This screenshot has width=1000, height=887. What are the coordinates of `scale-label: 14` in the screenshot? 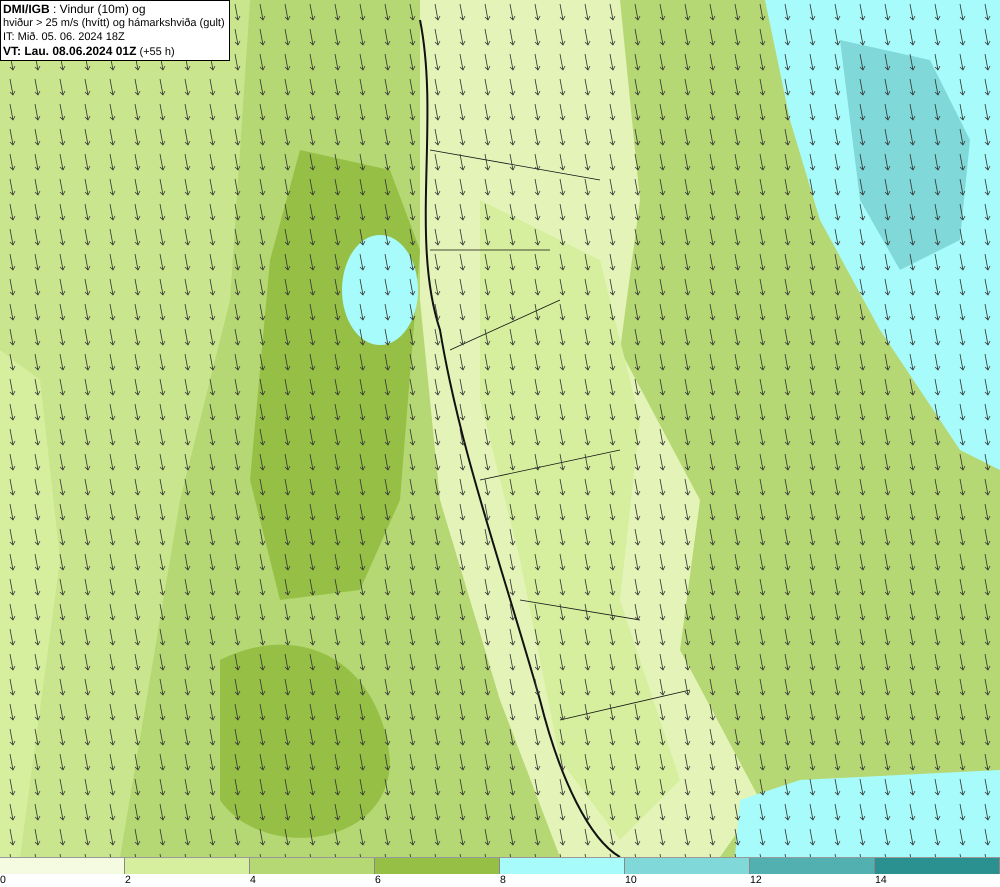 It's located at (881, 880).